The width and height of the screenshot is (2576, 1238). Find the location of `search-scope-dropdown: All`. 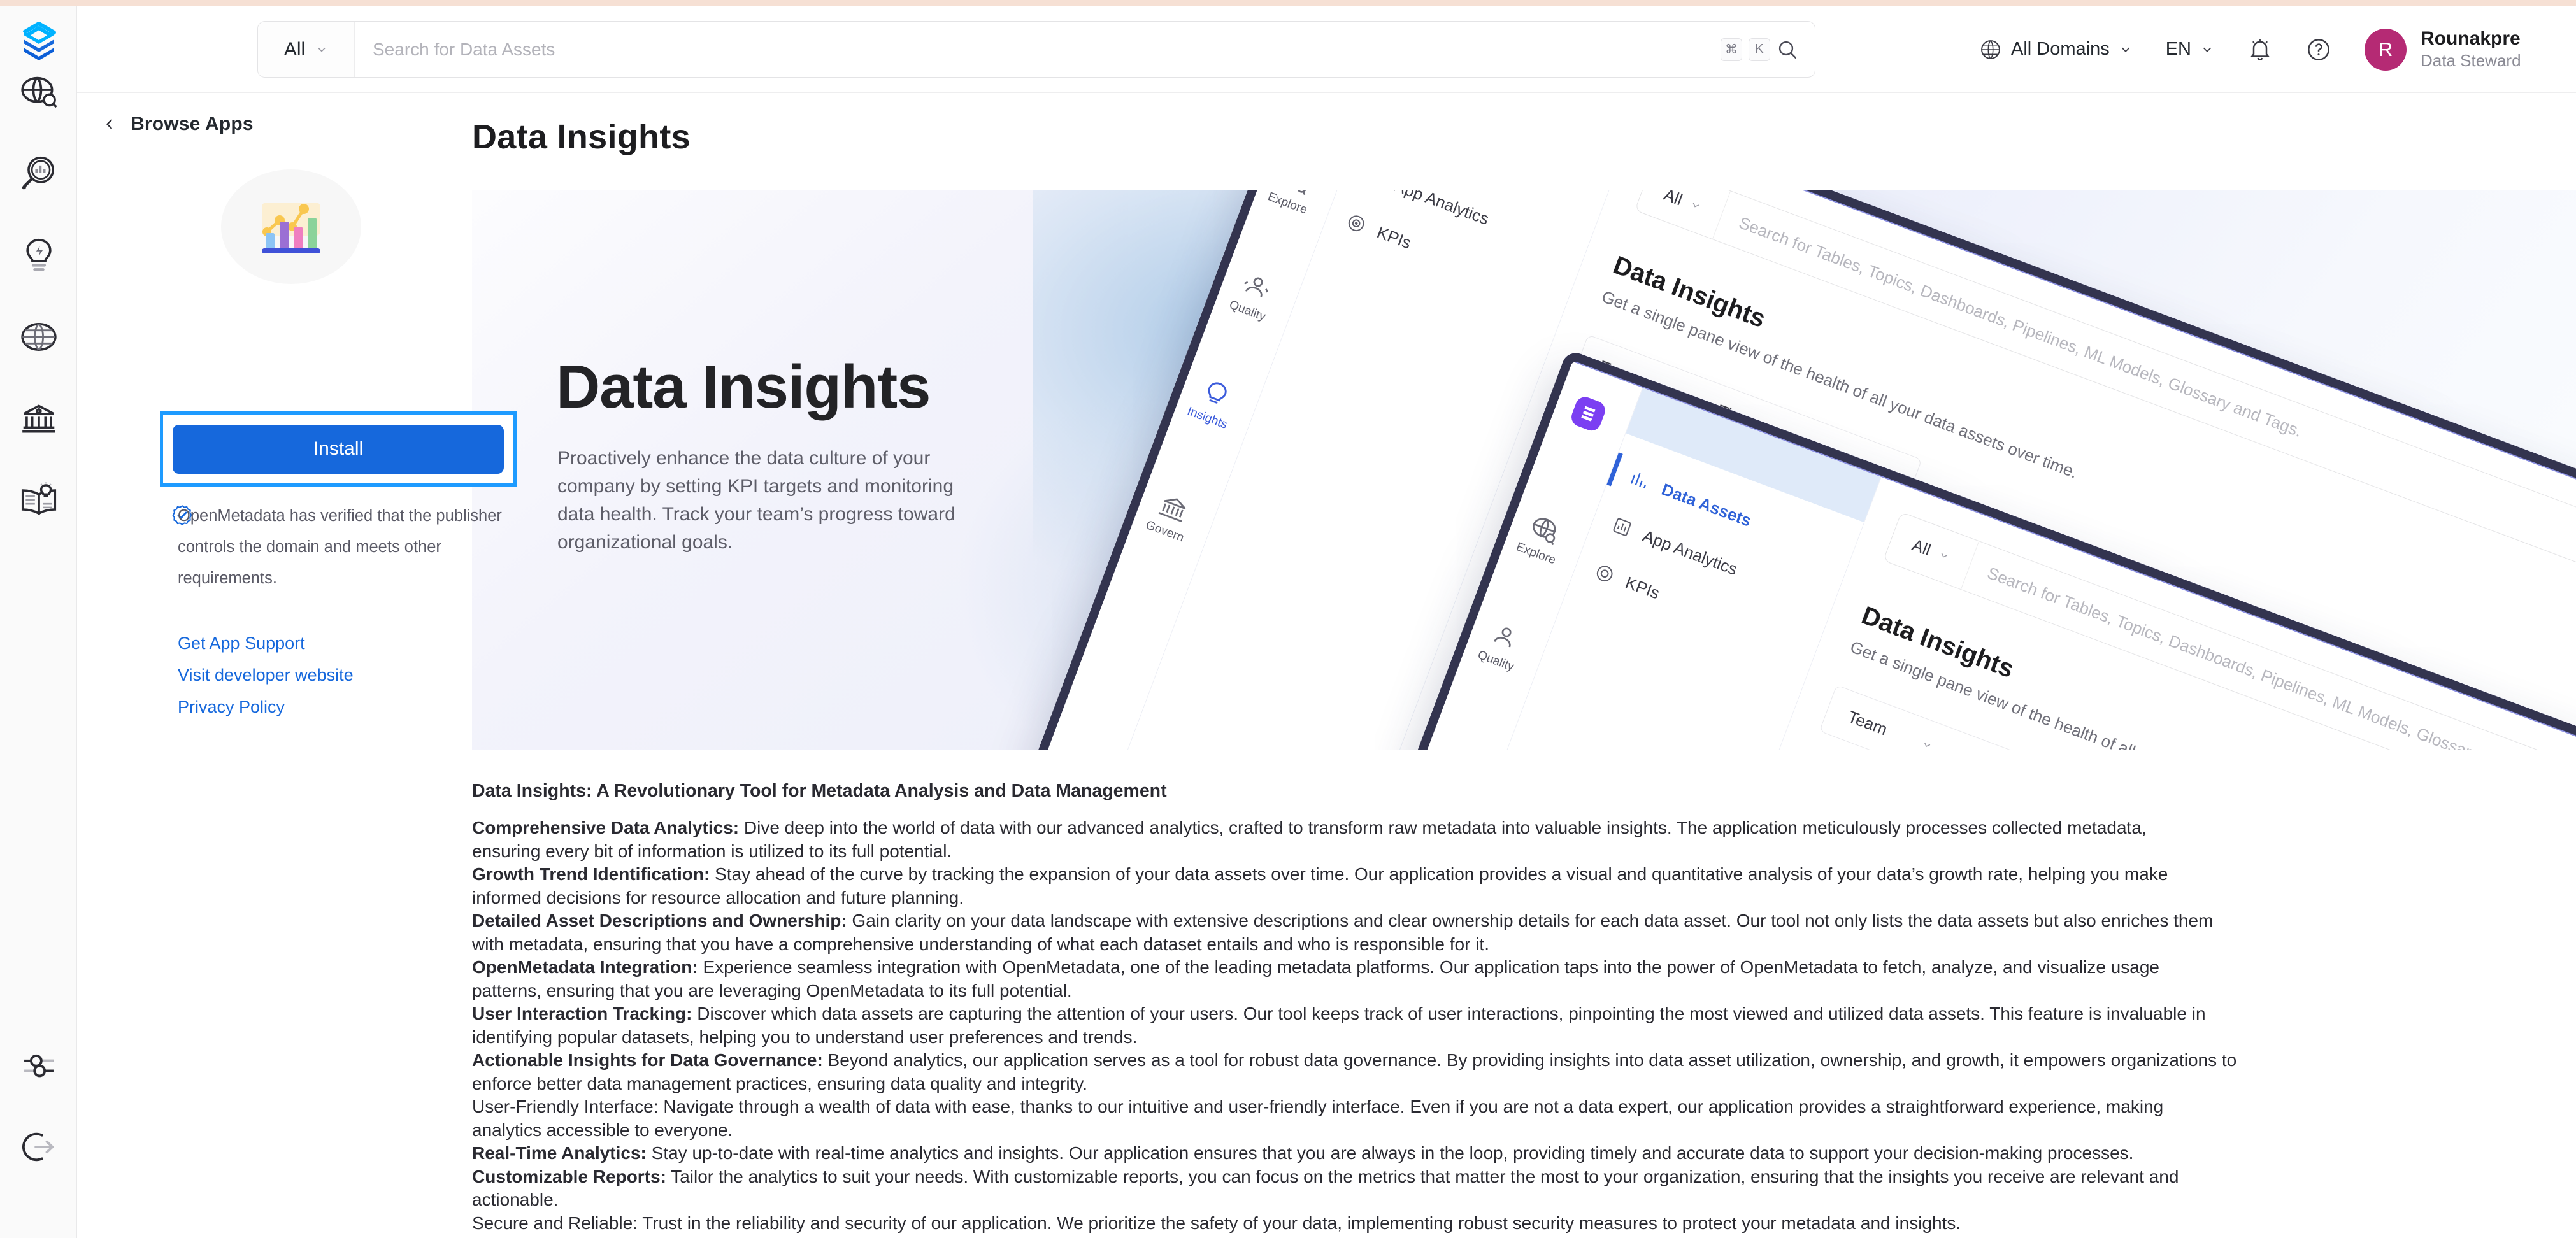

search-scope-dropdown: All is located at coordinates (306, 49).